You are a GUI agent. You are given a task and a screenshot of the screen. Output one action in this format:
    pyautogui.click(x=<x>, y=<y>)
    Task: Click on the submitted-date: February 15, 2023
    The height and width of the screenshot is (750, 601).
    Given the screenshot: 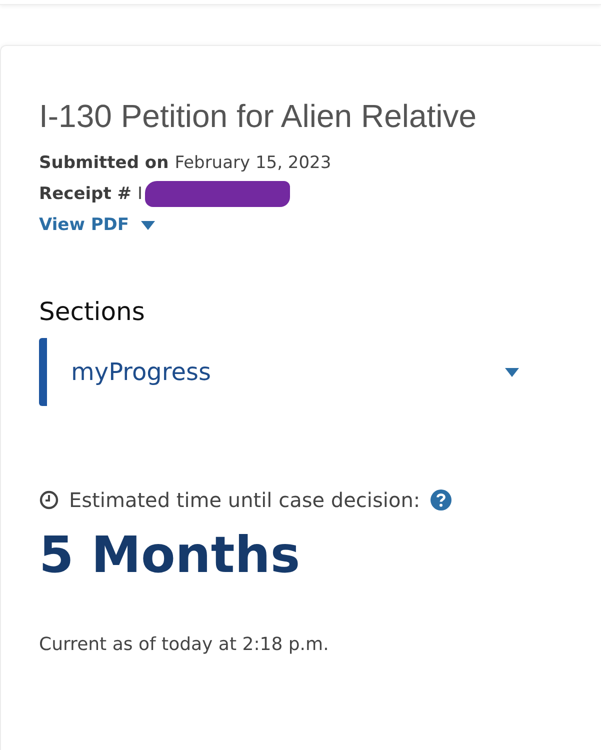 What is the action you would take?
    pyautogui.click(x=253, y=162)
    